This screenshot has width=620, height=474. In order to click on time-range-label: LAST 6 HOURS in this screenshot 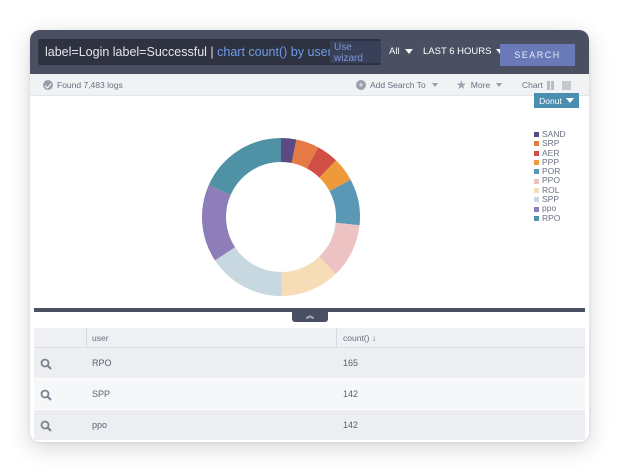, I will do `click(457, 51)`.